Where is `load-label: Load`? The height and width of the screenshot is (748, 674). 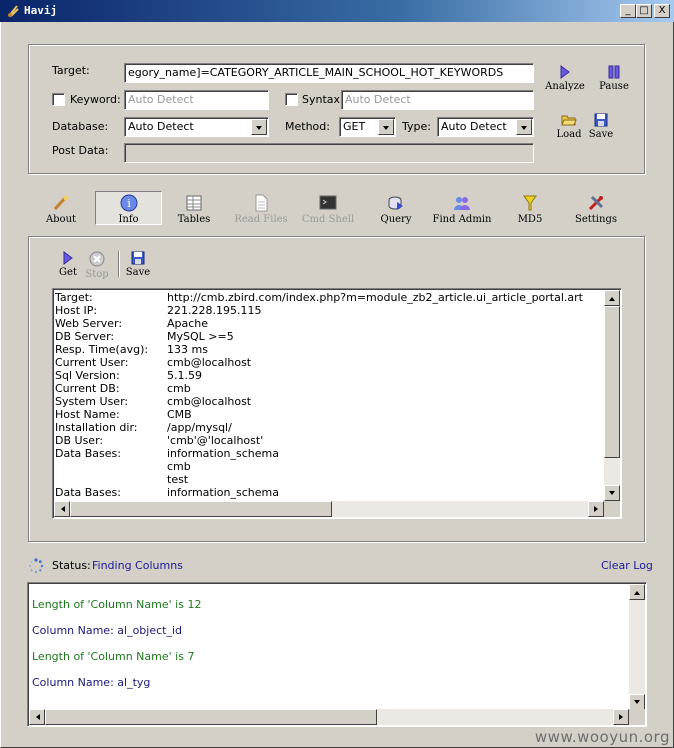
load-label: Load is located at coordinates (569, 134).